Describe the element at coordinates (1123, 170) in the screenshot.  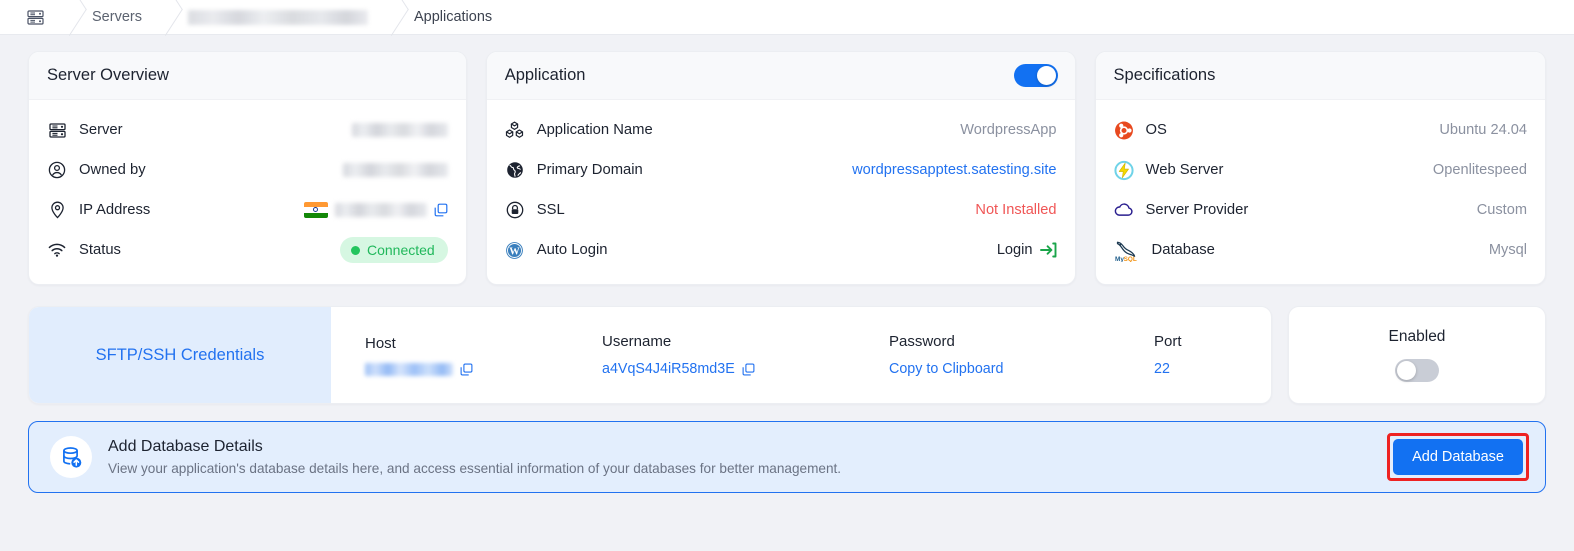
I see `openlitespeed-logo-icon` at that location.